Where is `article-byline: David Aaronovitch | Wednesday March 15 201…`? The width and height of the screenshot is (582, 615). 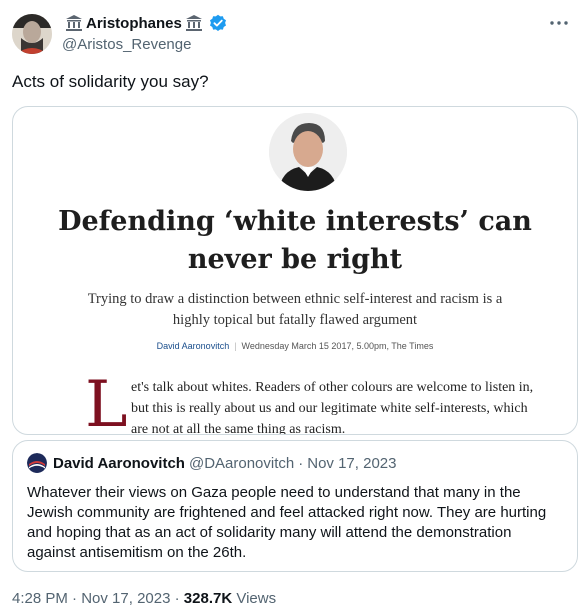
article-byline: David Aaronovitch | Wednesday March 15 201… is located at coordinates (295, 346).